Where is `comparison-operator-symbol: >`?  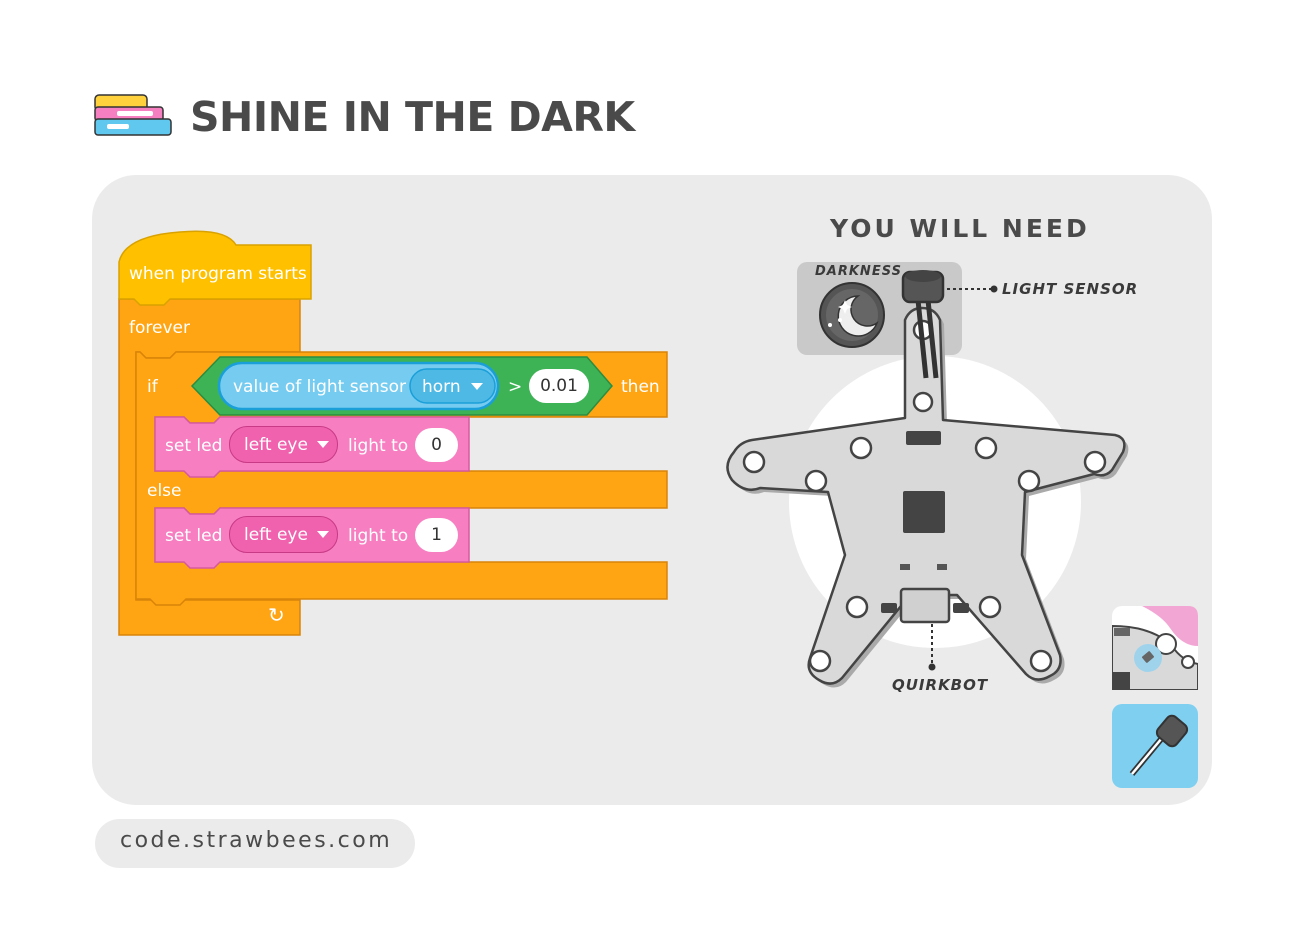 comparison-operator-symbol: > is located at coordinates (515, 387).